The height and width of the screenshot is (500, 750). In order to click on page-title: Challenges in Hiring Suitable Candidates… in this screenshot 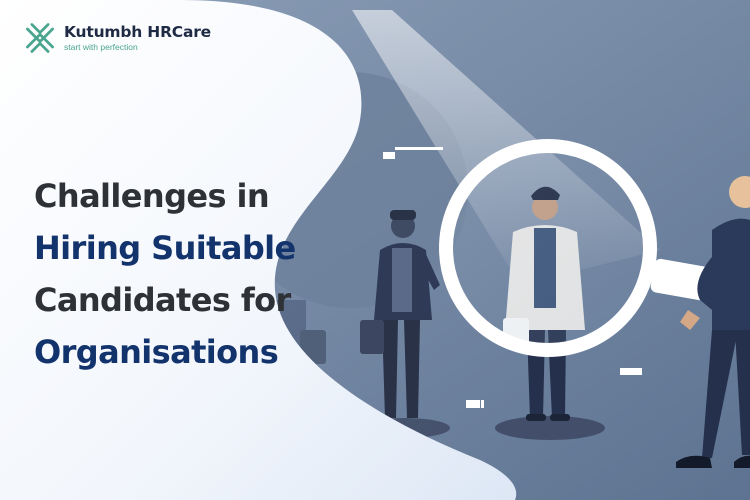, I will do `click(165, 274)`.